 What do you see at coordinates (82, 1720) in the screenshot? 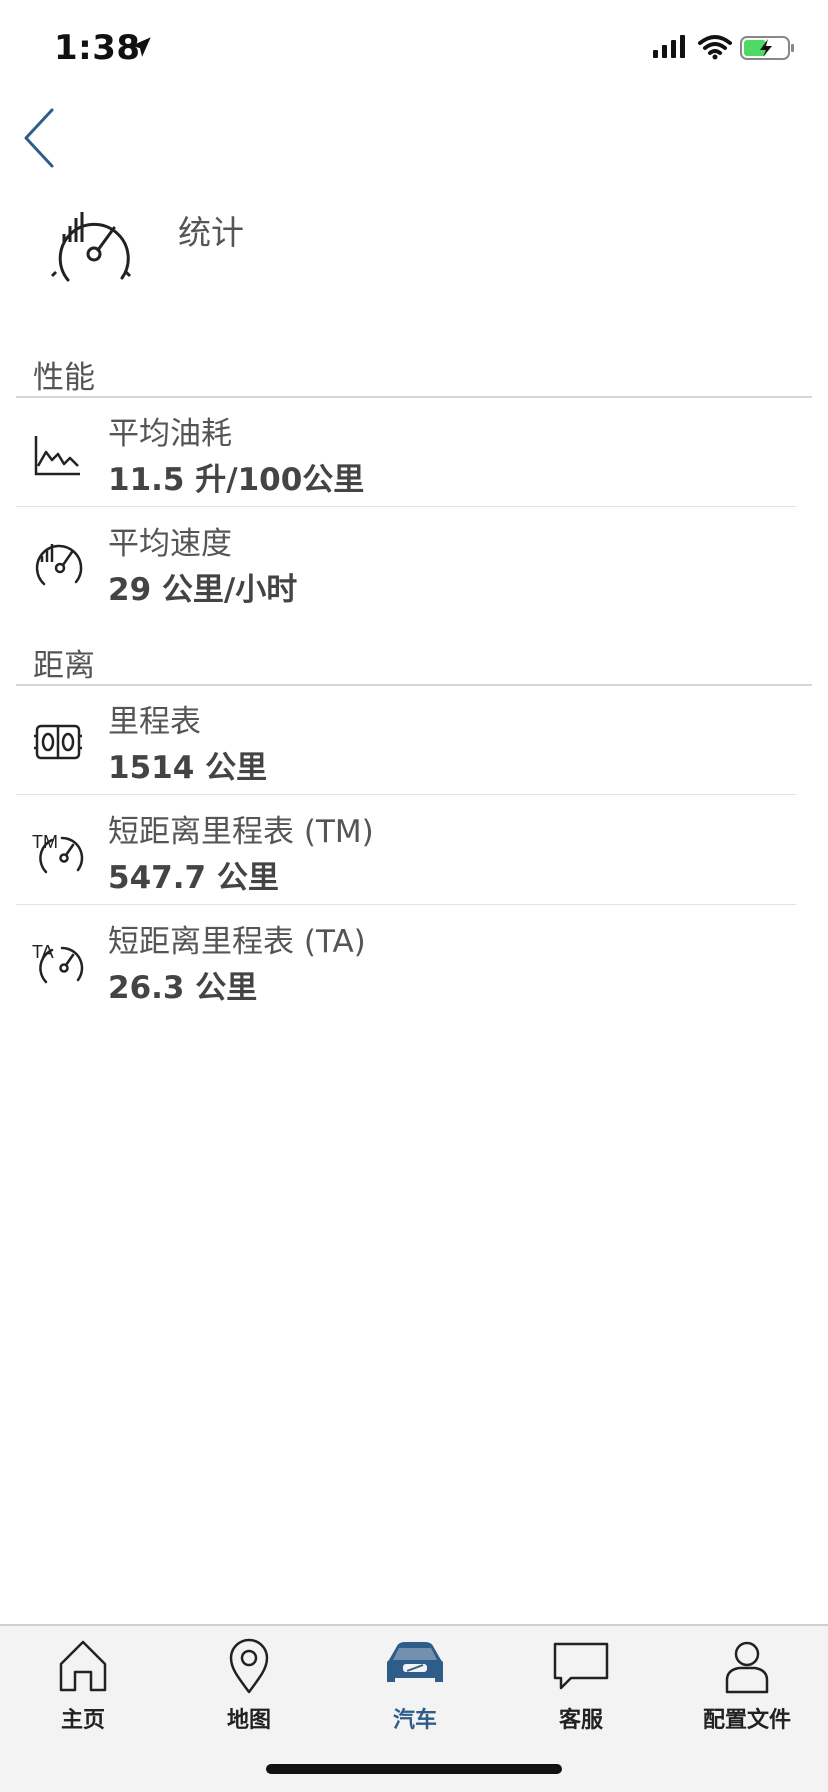
I see `tab-label: 主页` at bounding box center [82, 1720].